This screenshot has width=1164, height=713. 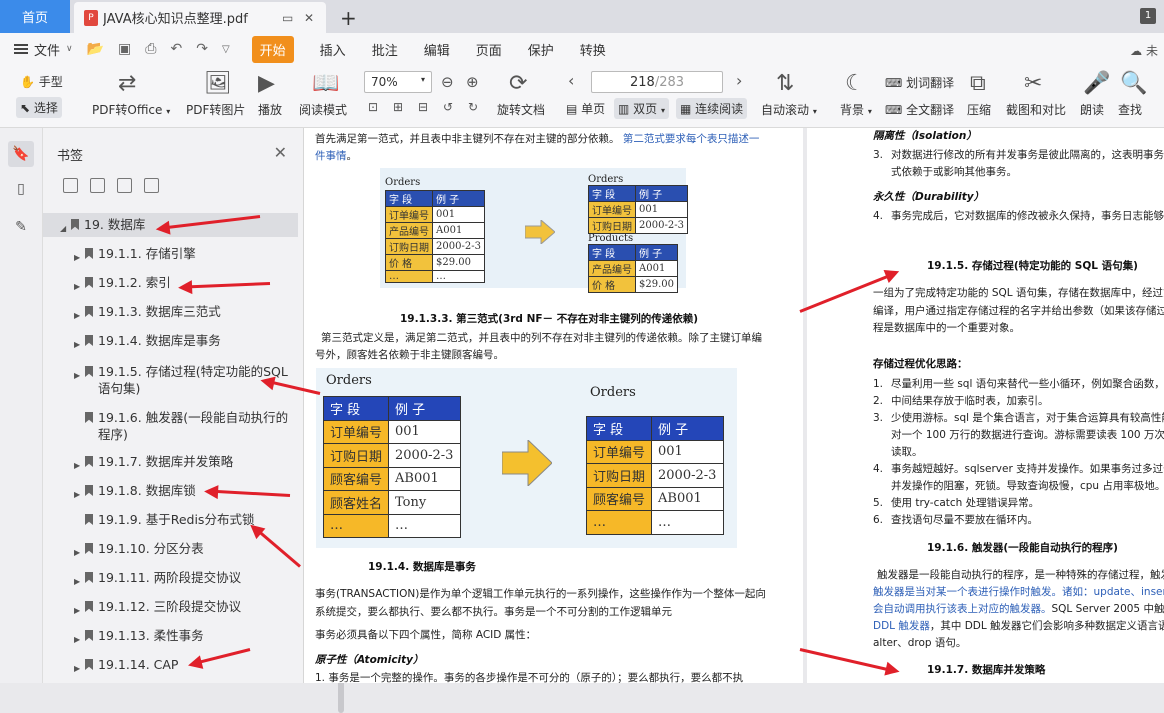 What do you see at coordinates (437, 49) in the screenshot?
I see `menu-tab-edit: 编辑` at bounding box center [437, 49].